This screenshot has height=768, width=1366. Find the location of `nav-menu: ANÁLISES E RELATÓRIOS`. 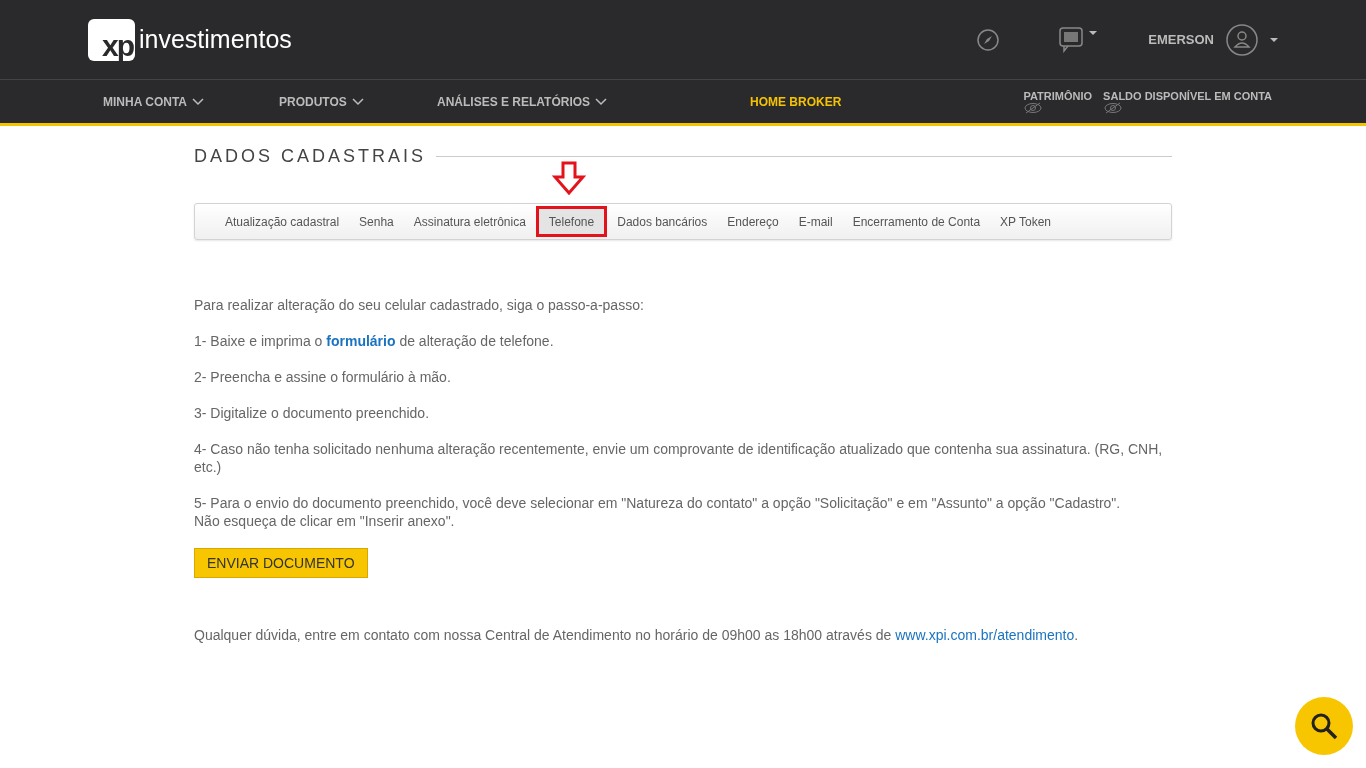

nav-menu: ANÁLISES E RELATÓRIOS is located at coordinates (593, 101).